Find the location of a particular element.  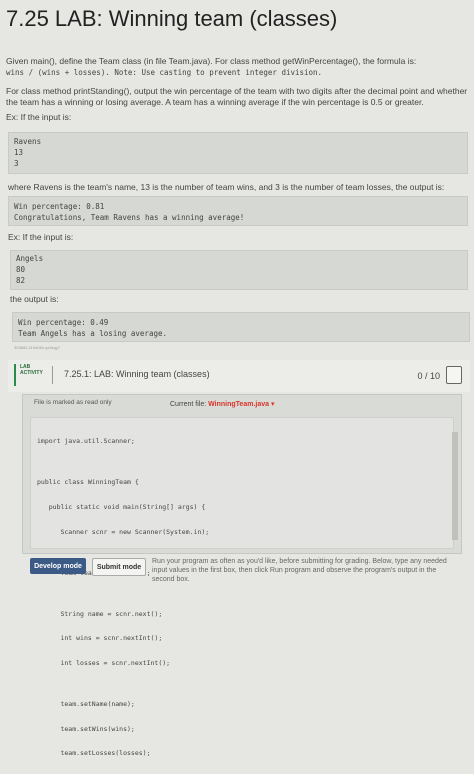

code-line: team.setName(name); is located at coordinates (86, 703).